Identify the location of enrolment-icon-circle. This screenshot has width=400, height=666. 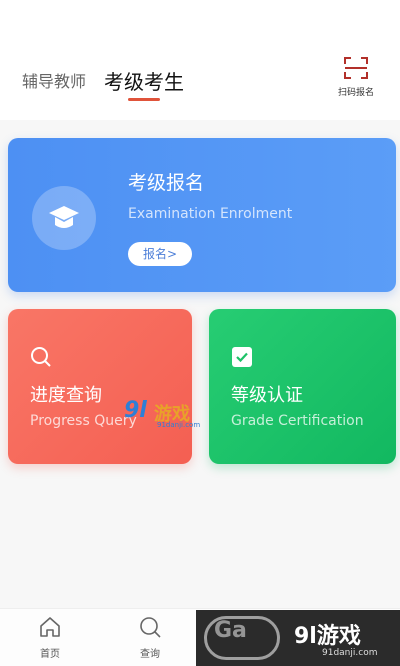
(64, 218).